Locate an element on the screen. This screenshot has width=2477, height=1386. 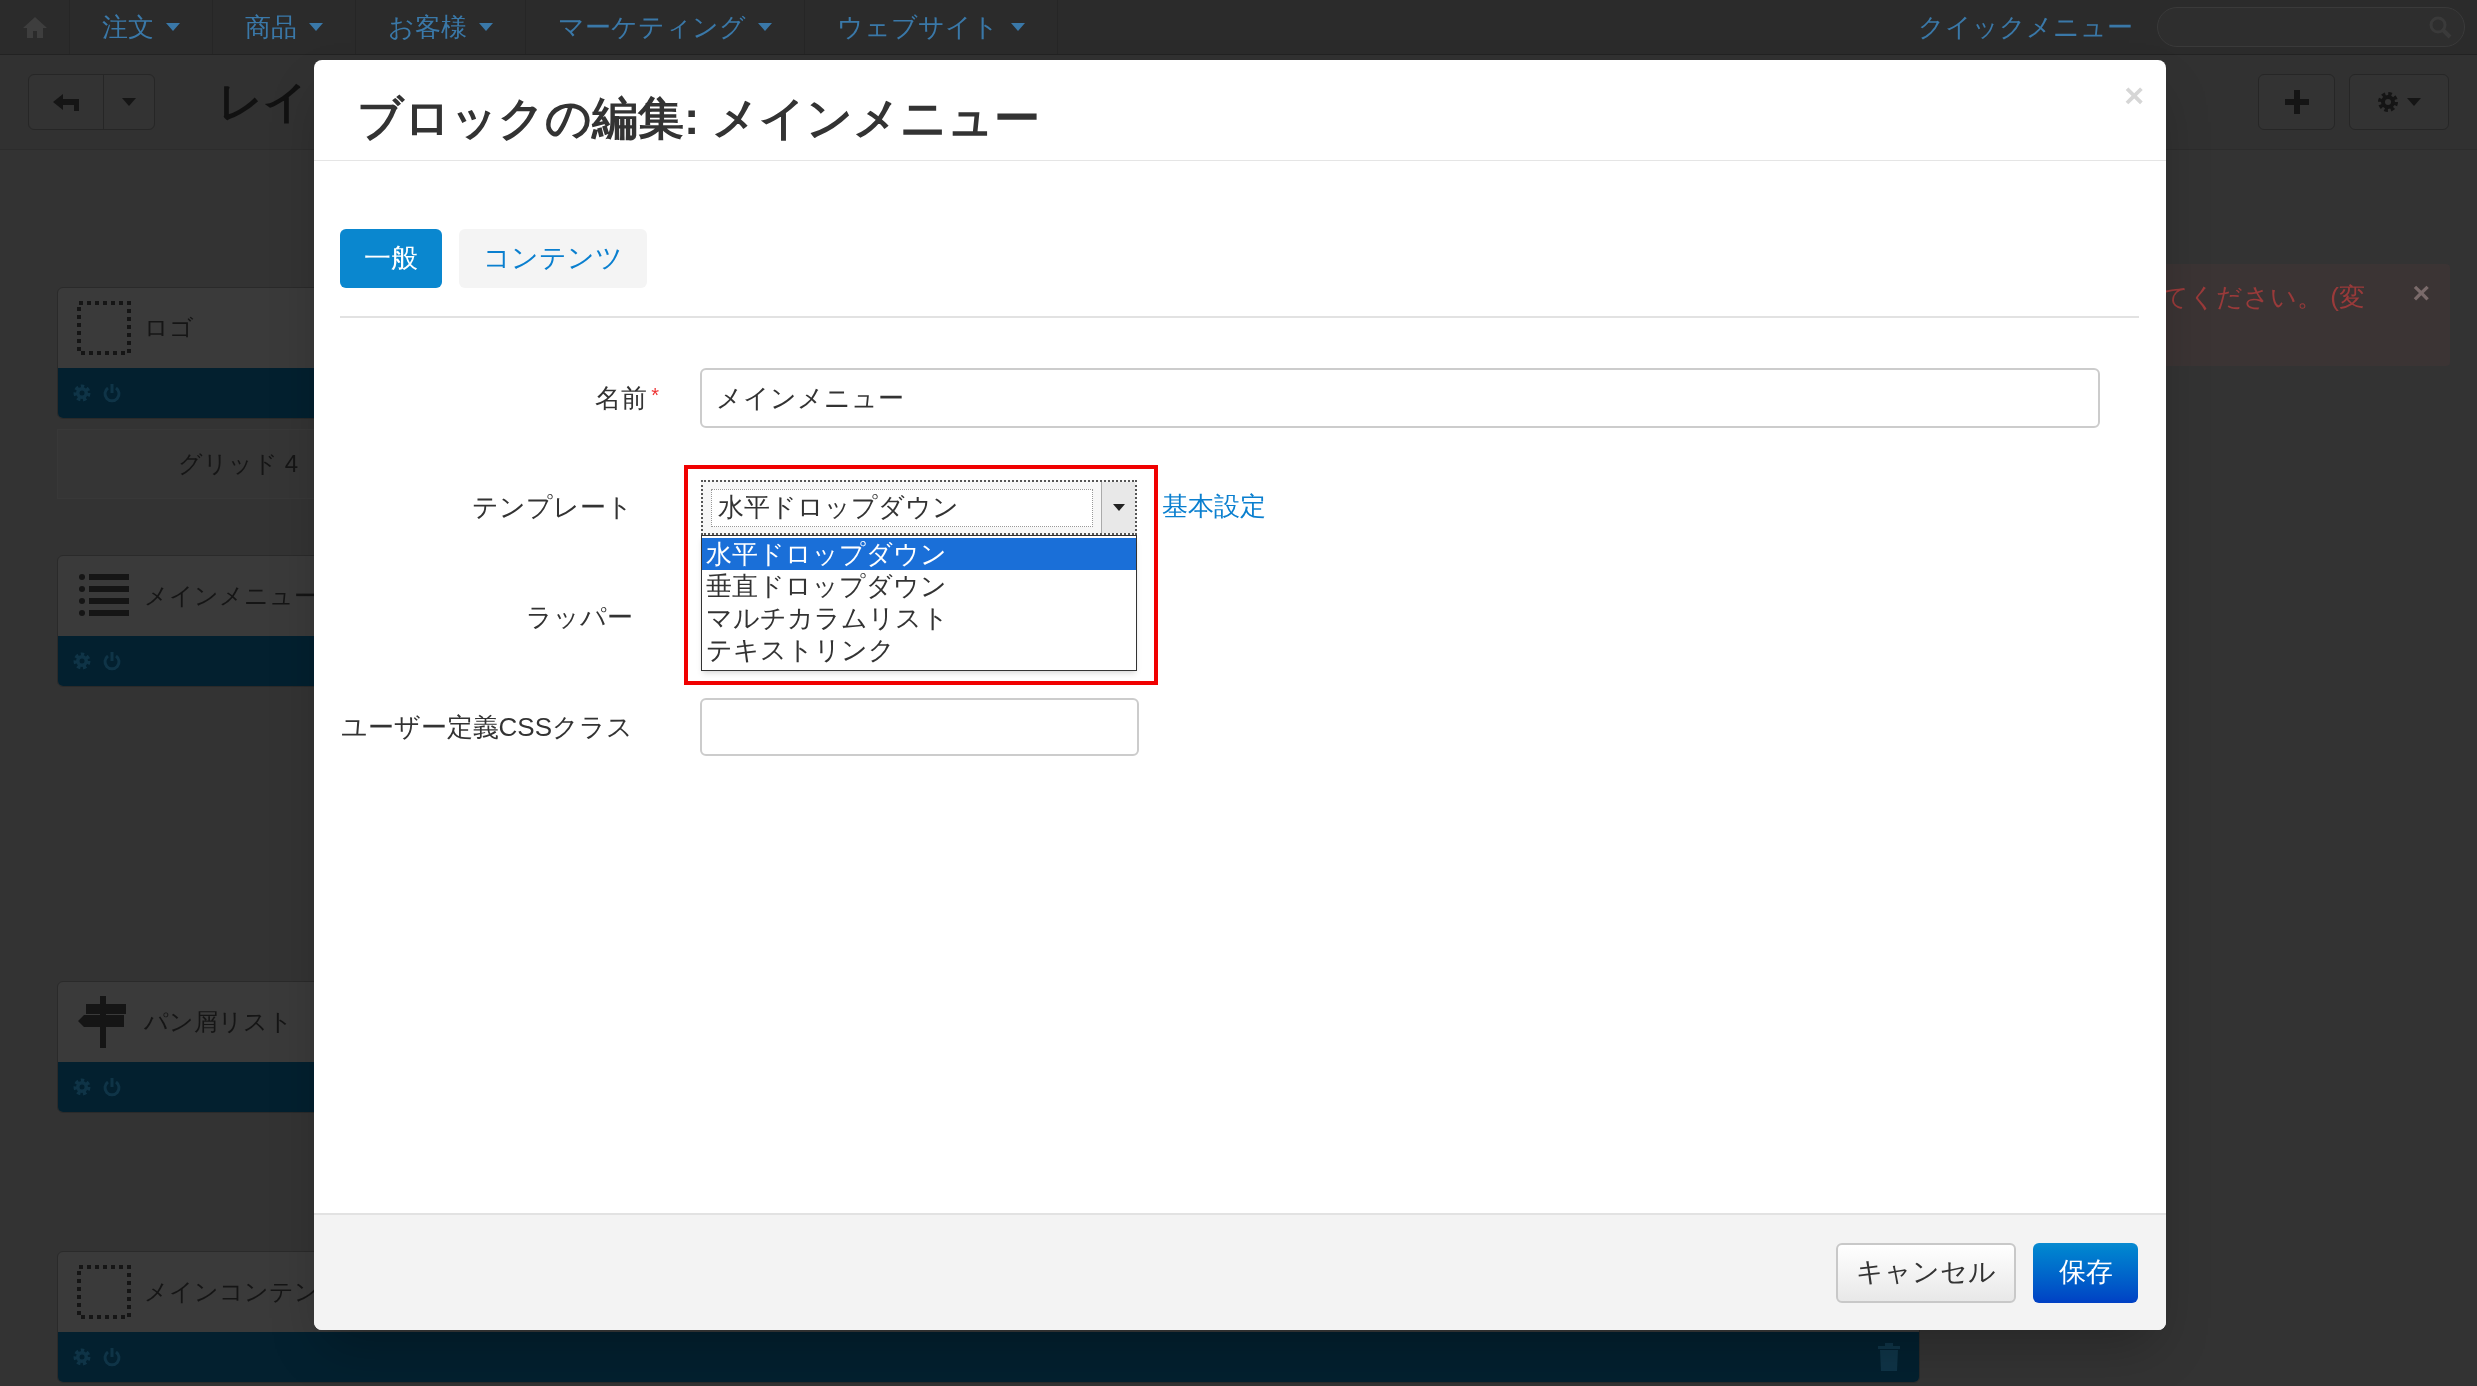
field-label: 名前 is located at coordinates (621, 398).